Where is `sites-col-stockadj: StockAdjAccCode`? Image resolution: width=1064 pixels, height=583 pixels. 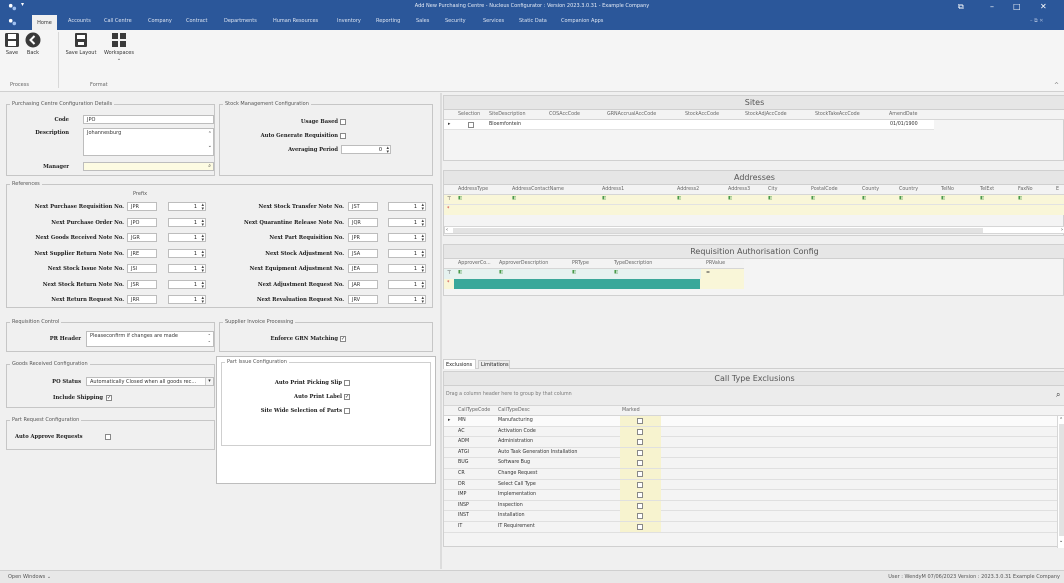
sites-col-stockadj: StockAdjAccCode is located at coordinates (766, 114).